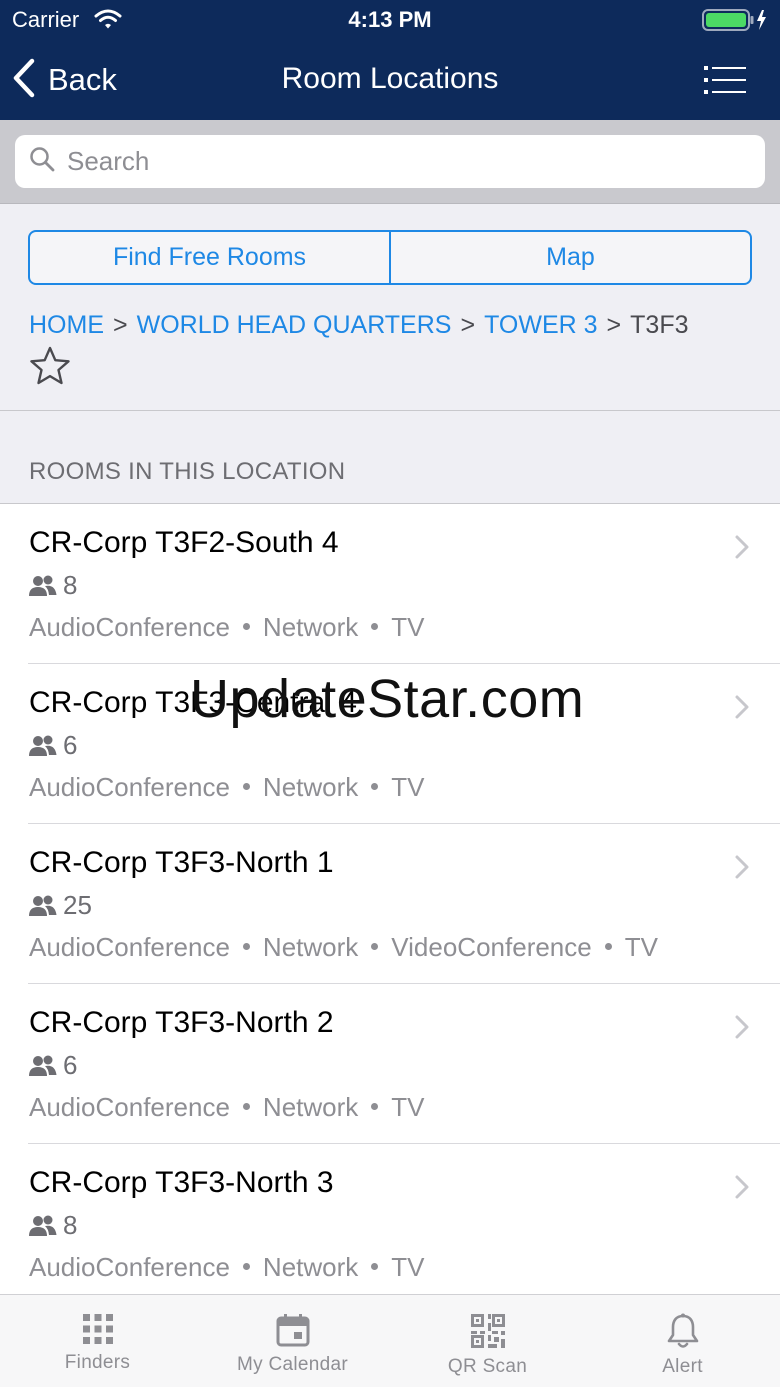 The width and height of the screenshot is (780, 1387). What do you see at coordinates (569, 257) in the screenshot?
I see `map-button: Map` at bounding box center [569, 257].